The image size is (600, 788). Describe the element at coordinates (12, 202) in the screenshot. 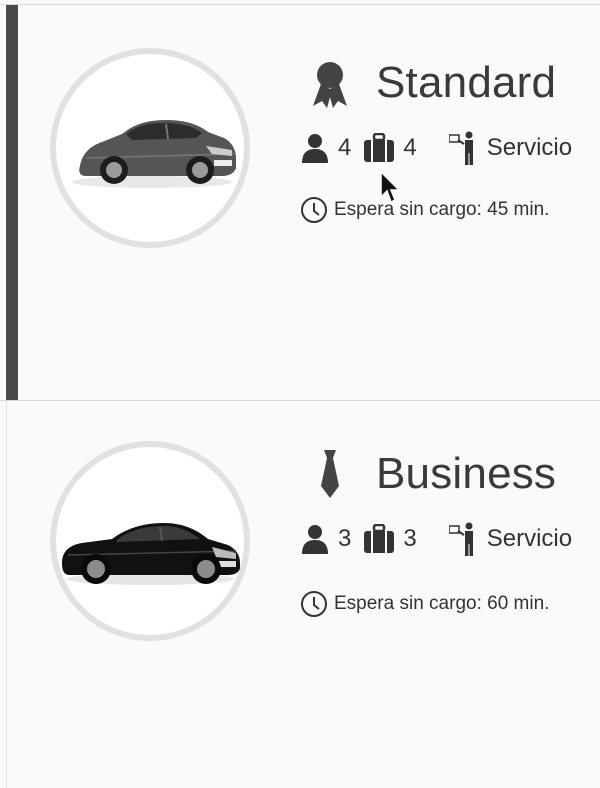

I see `selected-indicator` at that location.